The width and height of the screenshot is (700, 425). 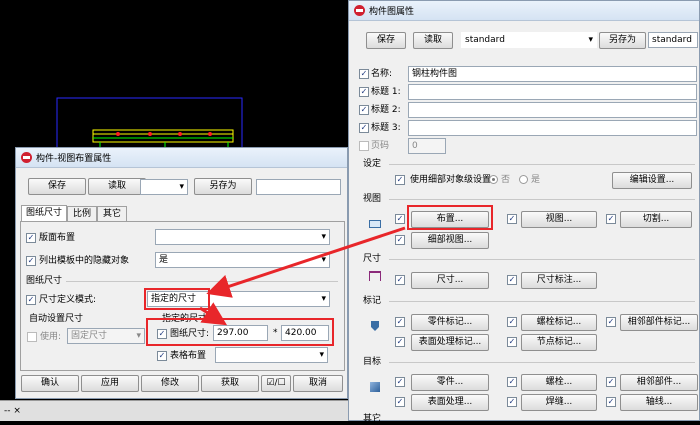 What do you see at coordinates (375, 224) in the screenshot?
I see `view-icon` at bounding box center [375, 224].